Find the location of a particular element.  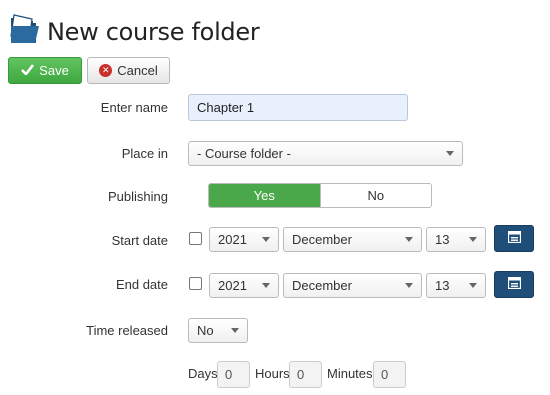

place-in-value: - Course folder - is located at coordinates (244, 153).